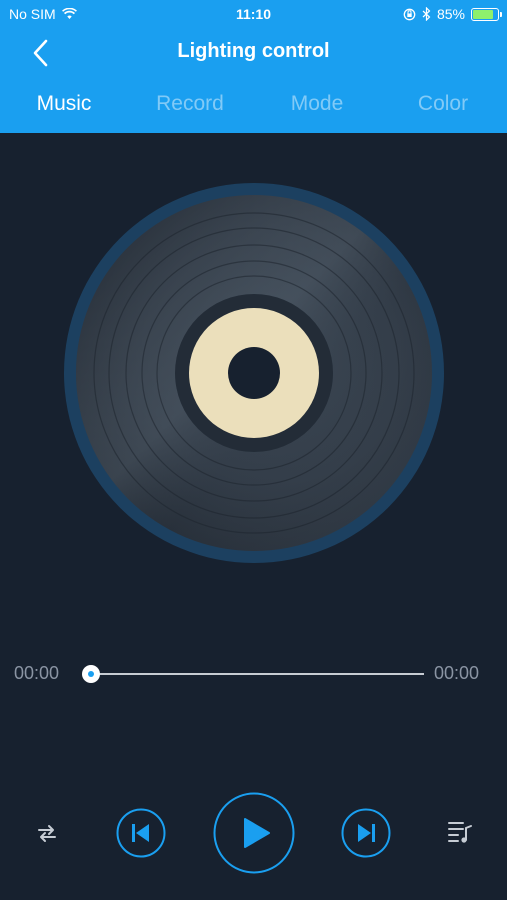 This screenshot has width=507, height=900. I want to click on rotation-lock-icon, so click(409, 14).